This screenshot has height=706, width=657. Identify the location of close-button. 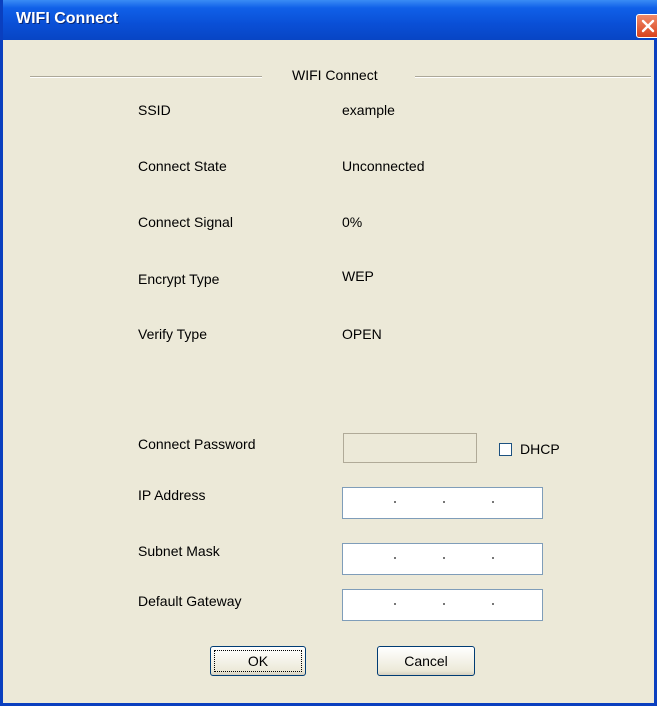
(646, 26).